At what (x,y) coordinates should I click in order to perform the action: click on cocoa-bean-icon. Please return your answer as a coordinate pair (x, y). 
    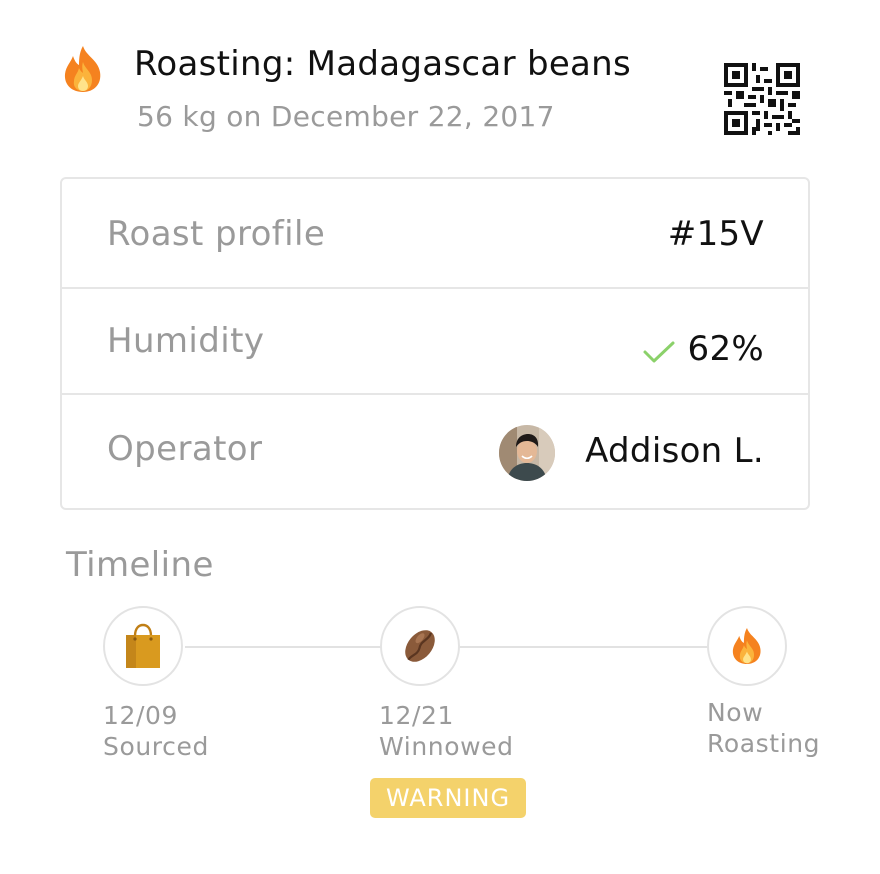
    Looking at the image, I should click on (420, 646).